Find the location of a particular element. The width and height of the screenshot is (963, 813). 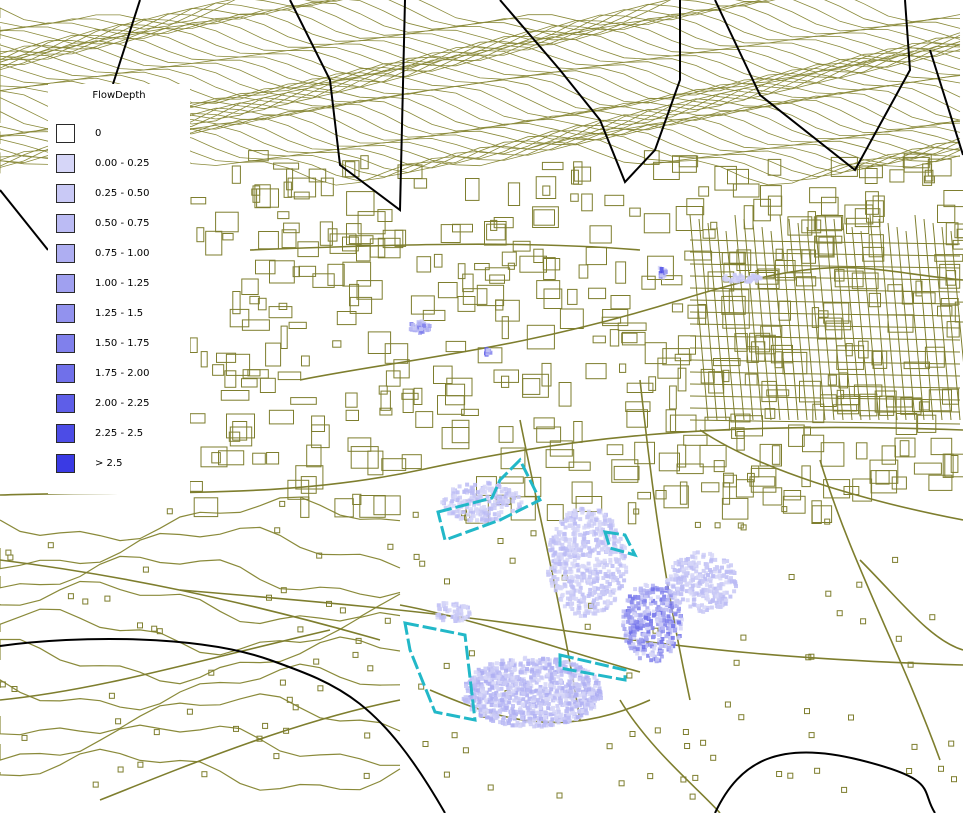

legend-item: 0.75 - 1.00 is located at coordinates (121, 255).